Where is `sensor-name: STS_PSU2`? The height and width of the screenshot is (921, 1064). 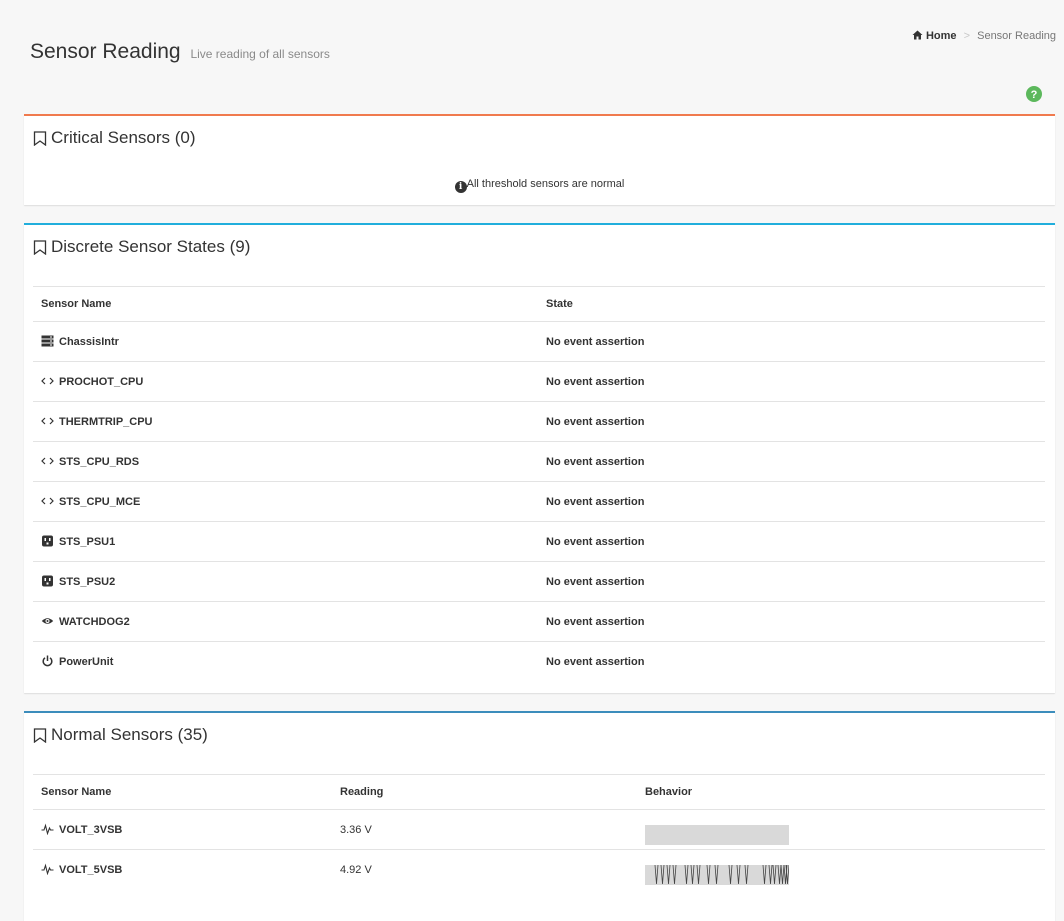
sensor-name: STS_PSU2 is located at coordinates (87, 582).